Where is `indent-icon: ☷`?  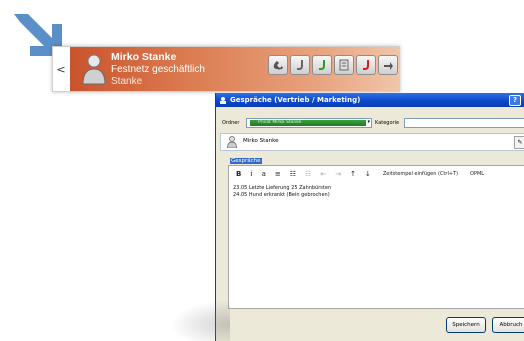
indent-icon: ☷ is located at coordinates (308, 174).